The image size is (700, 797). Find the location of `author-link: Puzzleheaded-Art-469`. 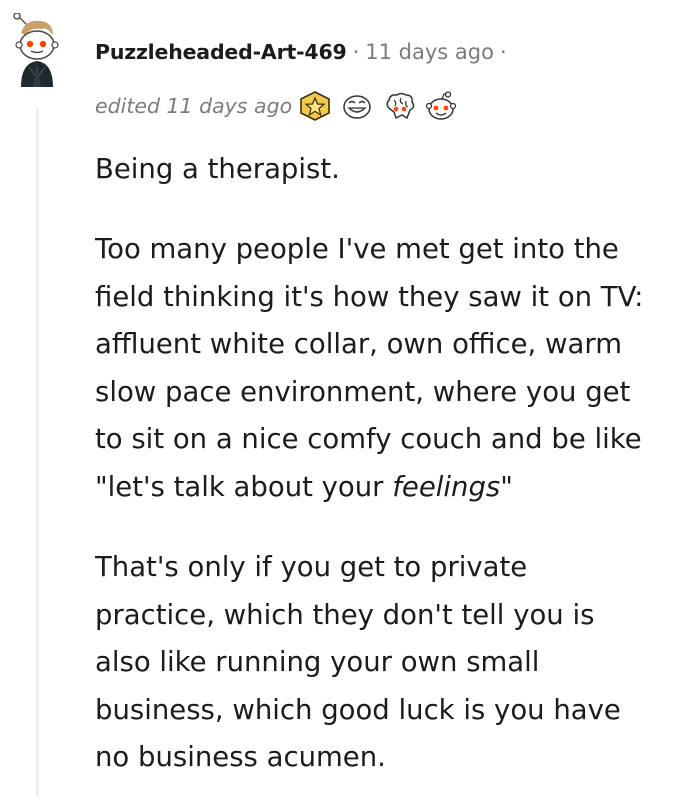

author-link: Puzzleheaded-Art-469 is located at coordinates (221, 52).